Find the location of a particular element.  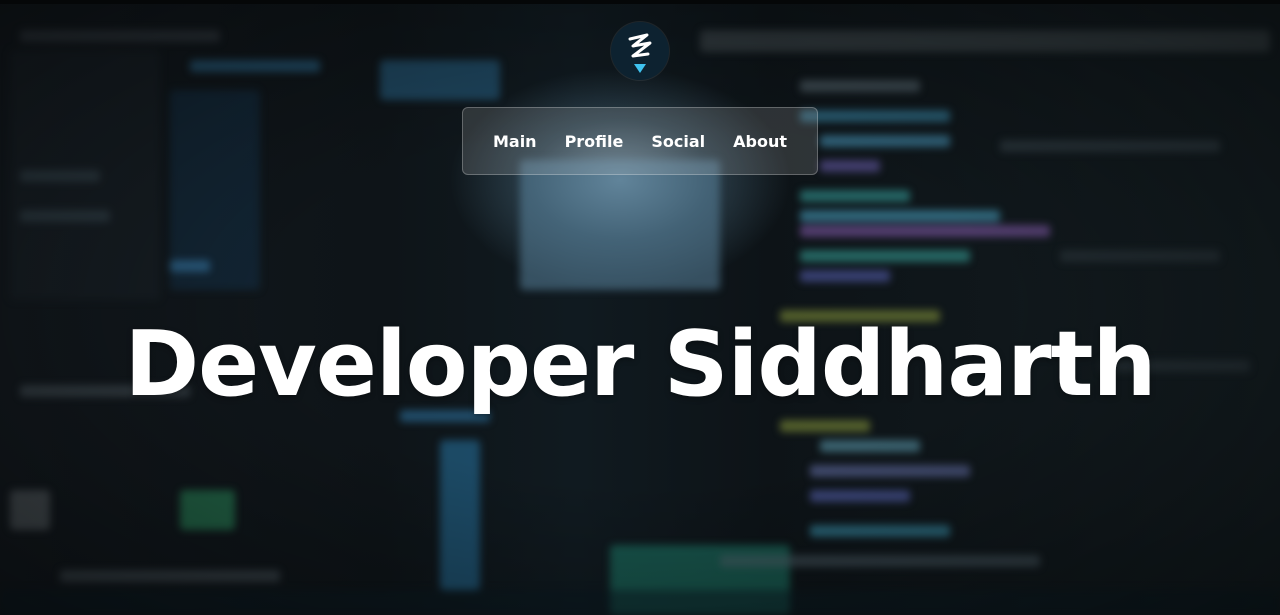

stylized-s-logo-icon is located at coordinates (640, 53).